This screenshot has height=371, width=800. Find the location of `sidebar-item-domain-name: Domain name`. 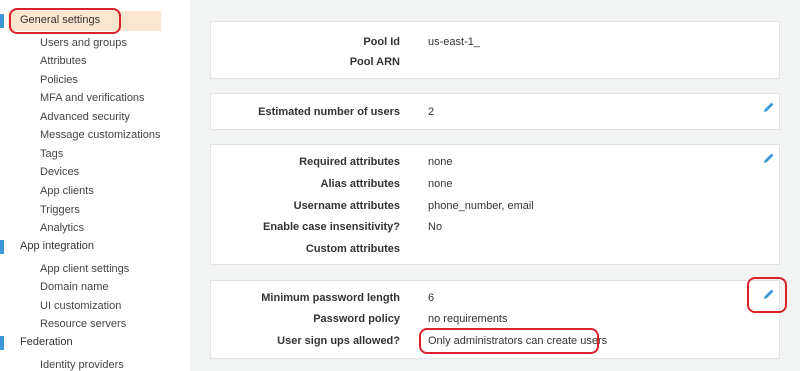

sidebar-item-domain-name: Domain name is located at coordinates (74, 287).